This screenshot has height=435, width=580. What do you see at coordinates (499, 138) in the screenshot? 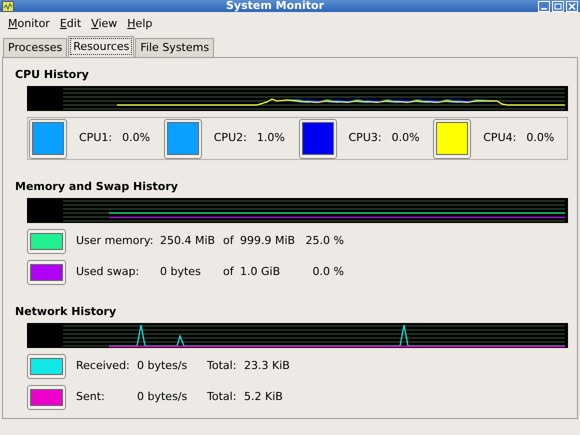
I see `cpu-label: CPU4:` at bounding box center [499, 138].